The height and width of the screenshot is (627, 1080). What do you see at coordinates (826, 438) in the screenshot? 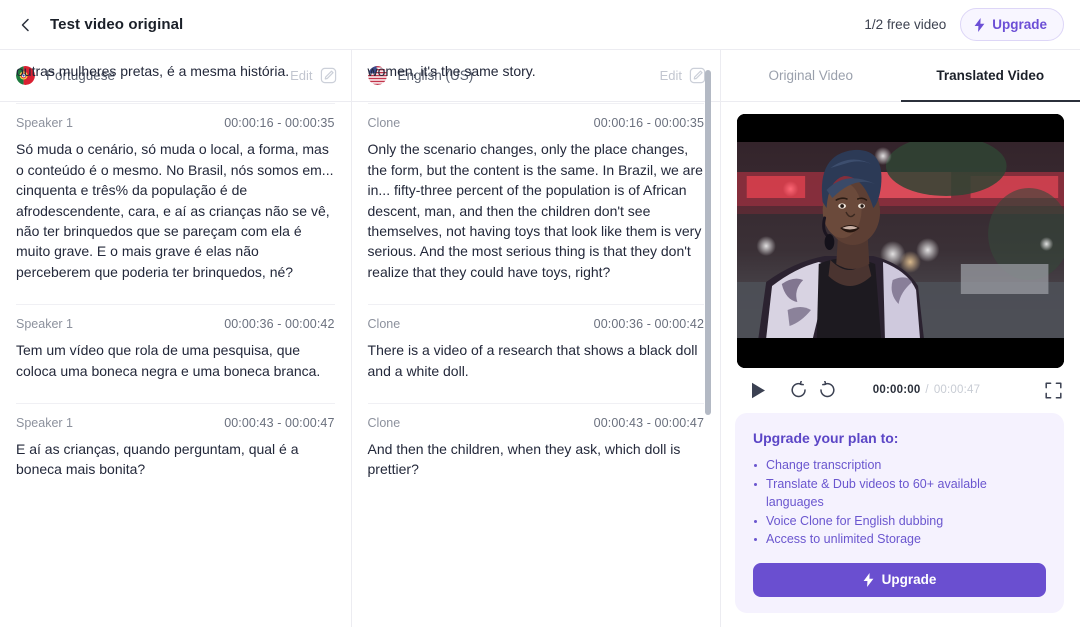
I see `upgrade-card-title: Upgrade your plan to:` at bounding box center [826, 438].